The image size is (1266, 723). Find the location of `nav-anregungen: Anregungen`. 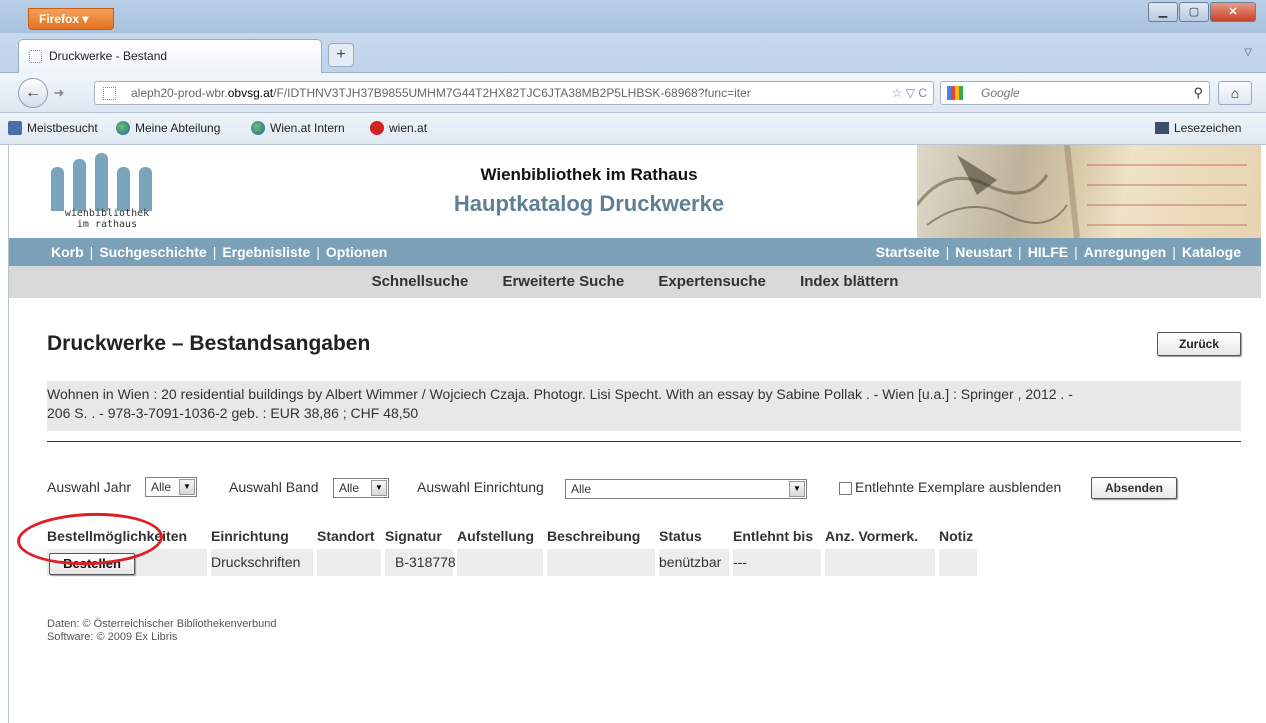

nav-anregungen: Anregungen is located at coordinates (1125, 252).